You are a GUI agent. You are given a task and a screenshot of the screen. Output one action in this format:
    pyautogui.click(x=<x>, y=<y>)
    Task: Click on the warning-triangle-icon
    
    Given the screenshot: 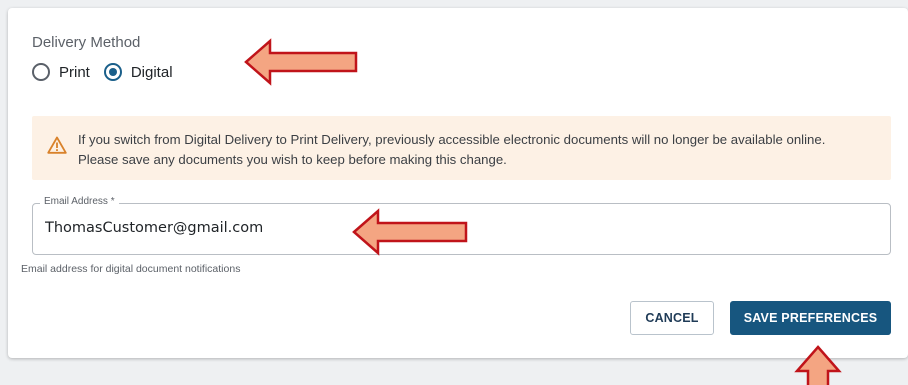 What is the action you would take?
    pyautogui.click(x=57, y=145)
    